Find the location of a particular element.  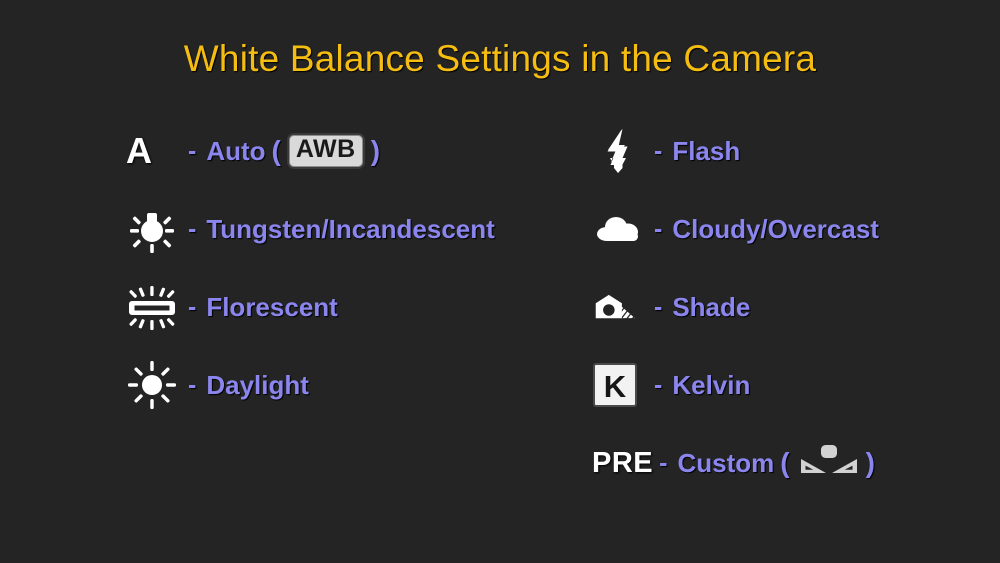

wb-label-cloudy: Cloudy/Overcast is located at coordinates (775, 228).